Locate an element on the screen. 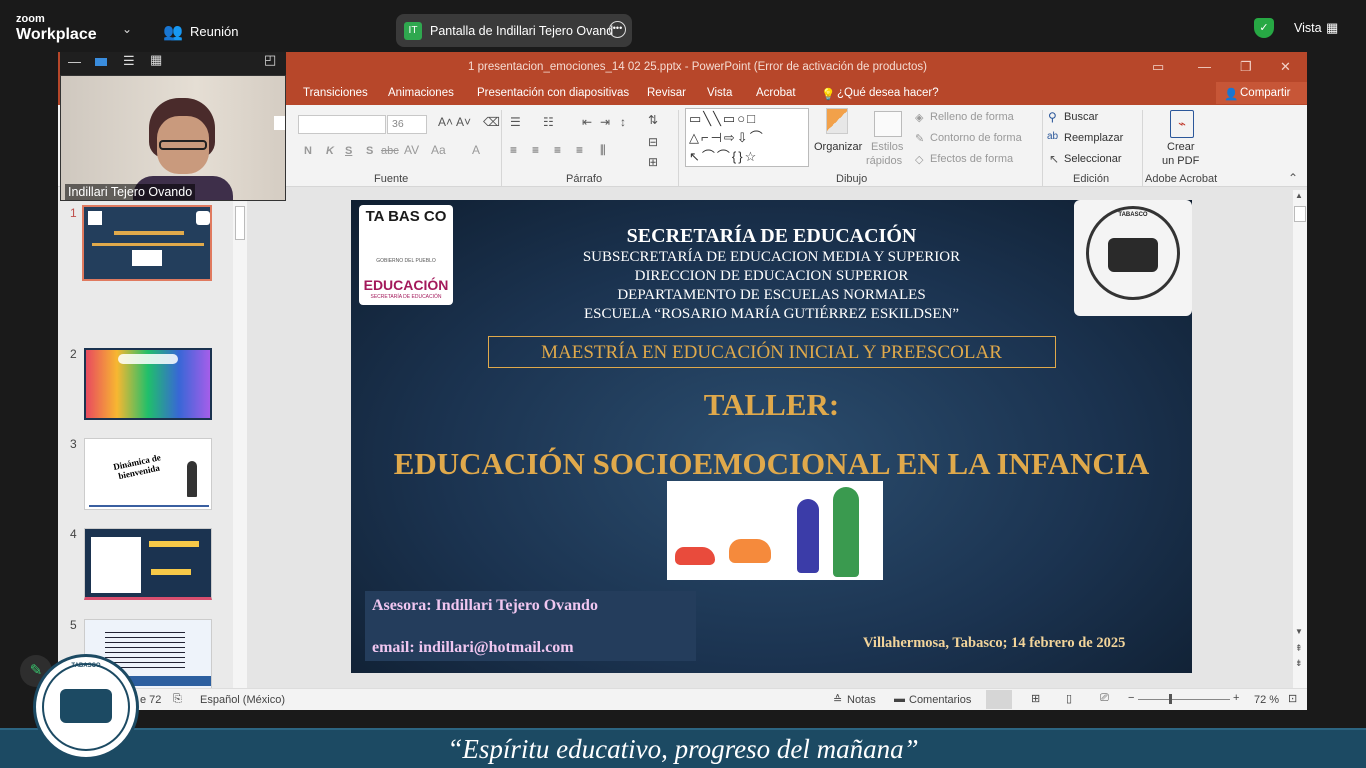 The height and width of the screenshot is (768, 1366). create-pdf-label-1: Crear is located at coordinates (1181, 147).